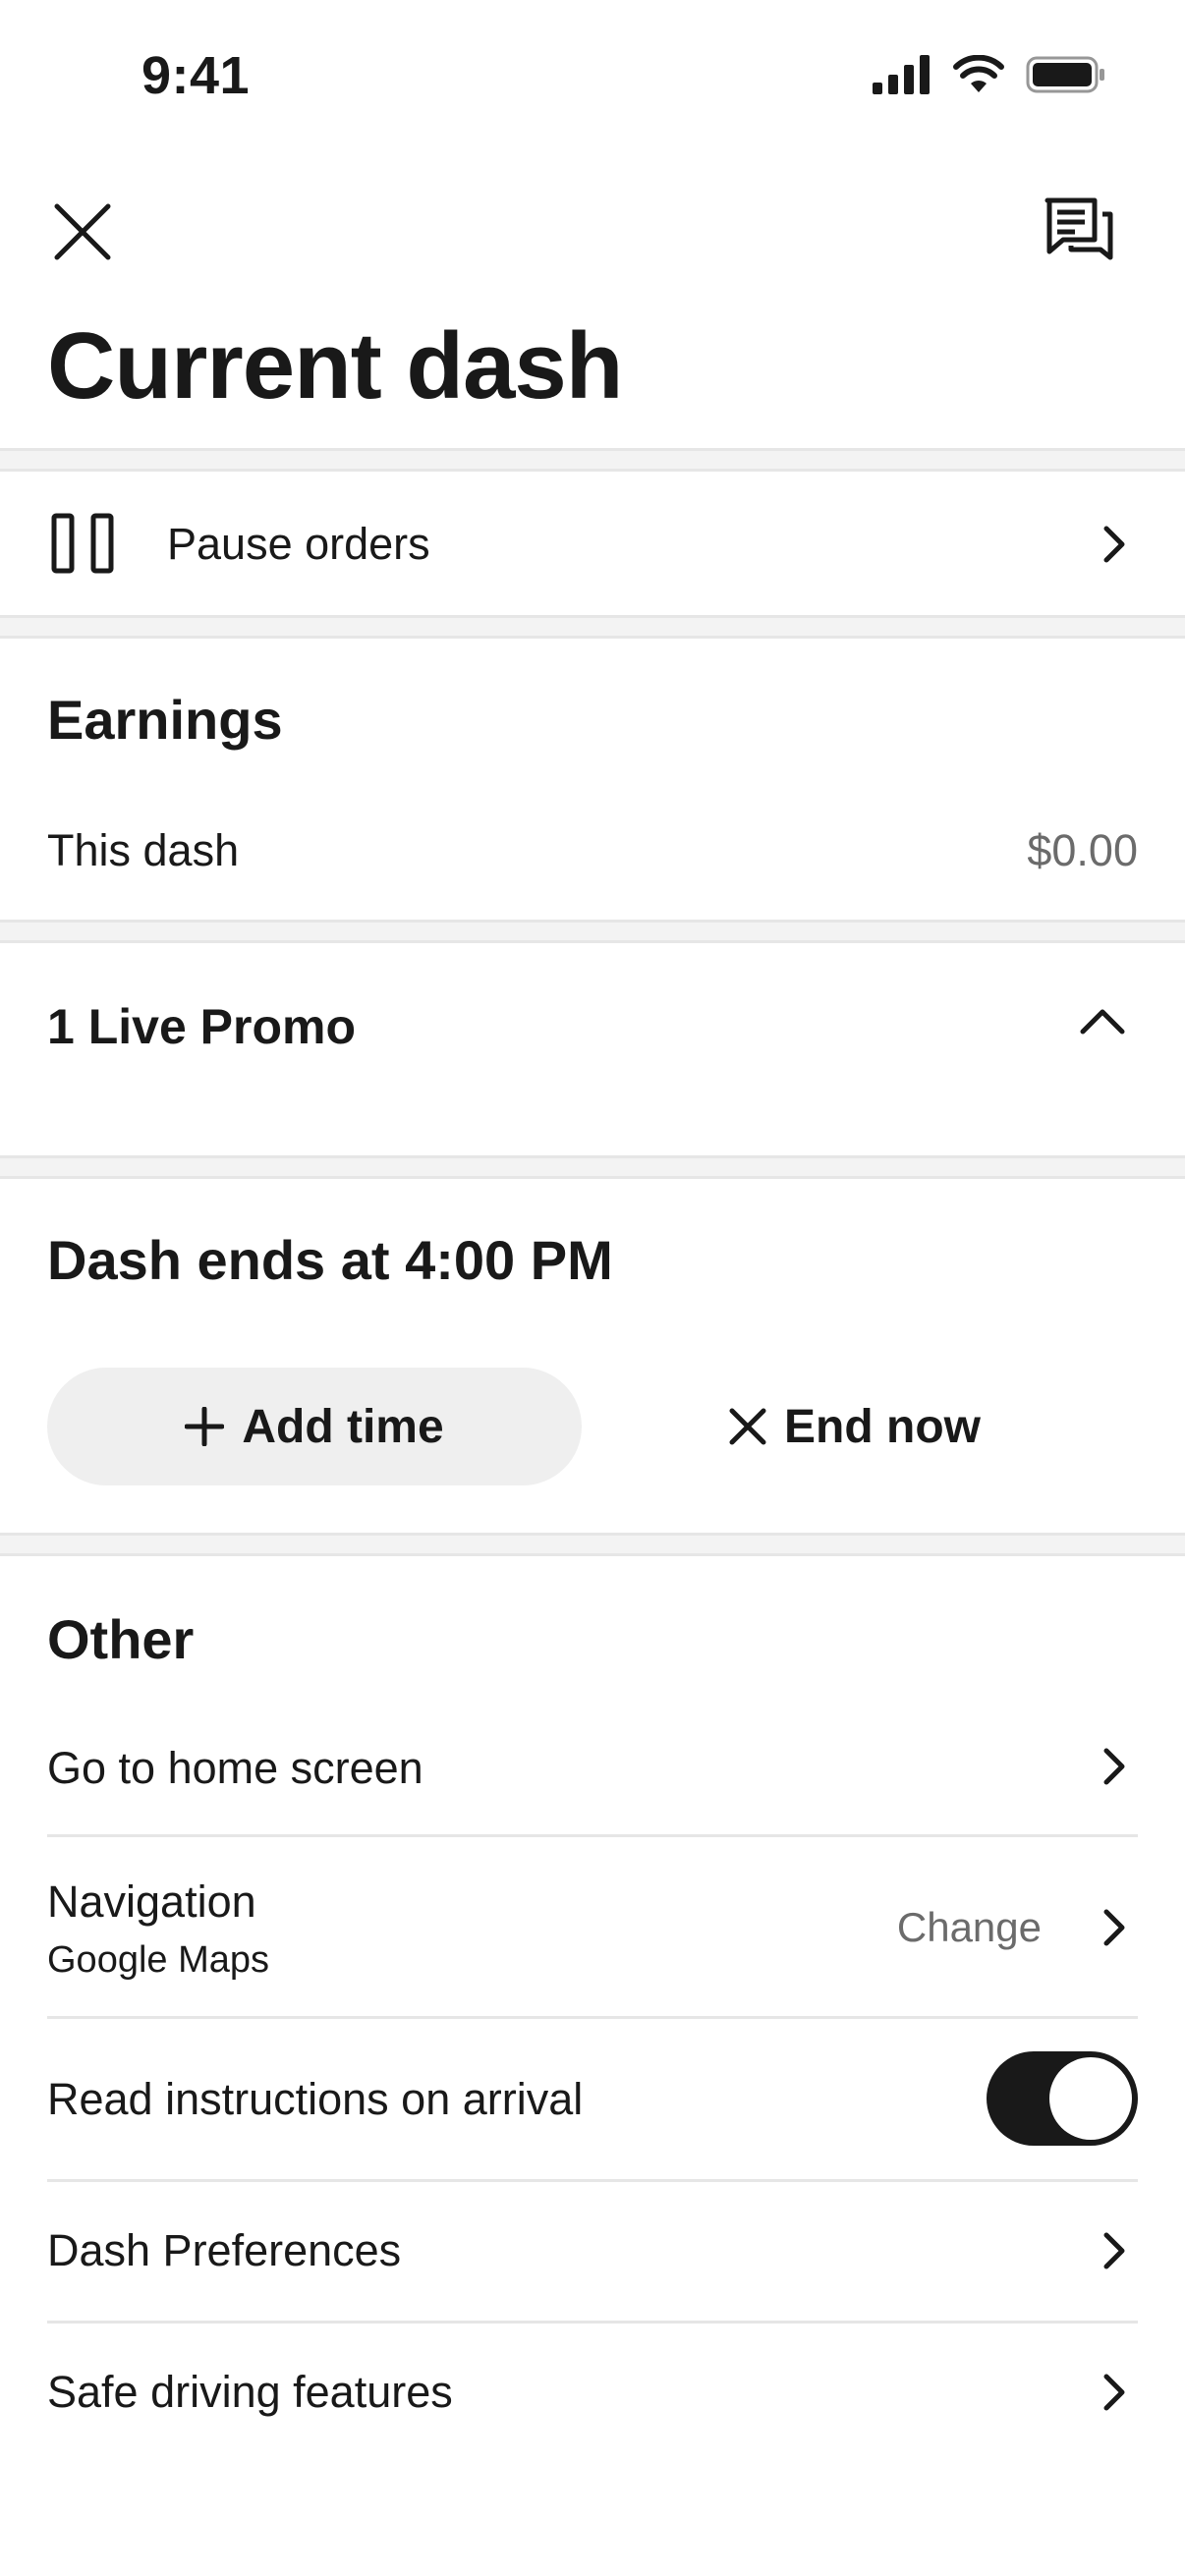 The width and height of the screenshot is (1185, 2576). I want to click on status-time: 9:41, so click(196, 75).